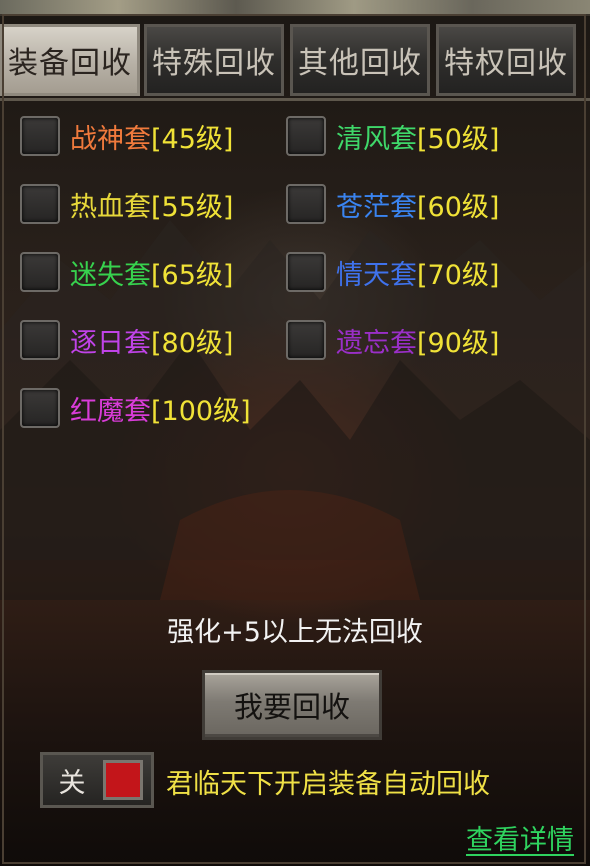 This screenshot has height=866, width=590. Describe the element at coordinates (97, 780) in the screenshot. I see `auto-recycle-toggle: 关` at that location.